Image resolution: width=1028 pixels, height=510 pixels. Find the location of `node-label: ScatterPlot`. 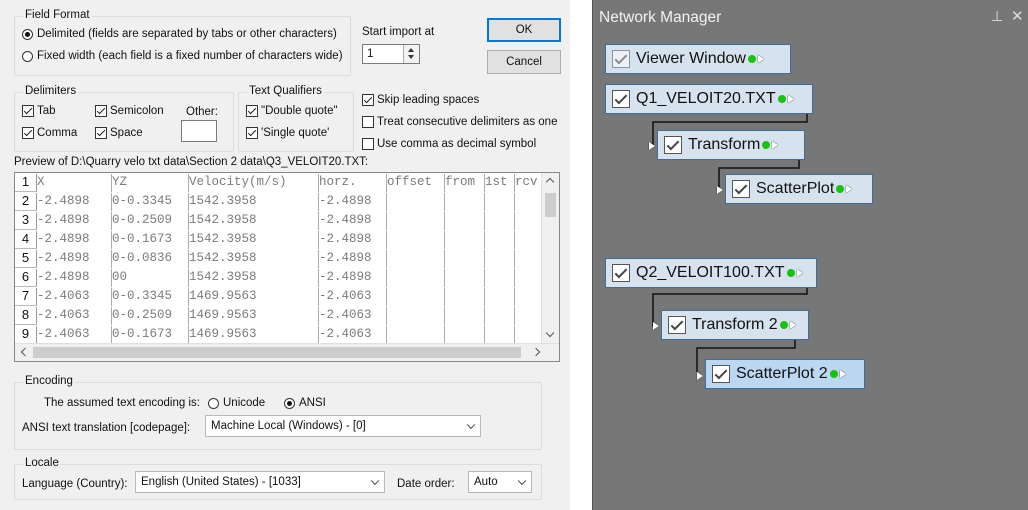

node-label: ScatterPlot is located at coordinates (795, 188).